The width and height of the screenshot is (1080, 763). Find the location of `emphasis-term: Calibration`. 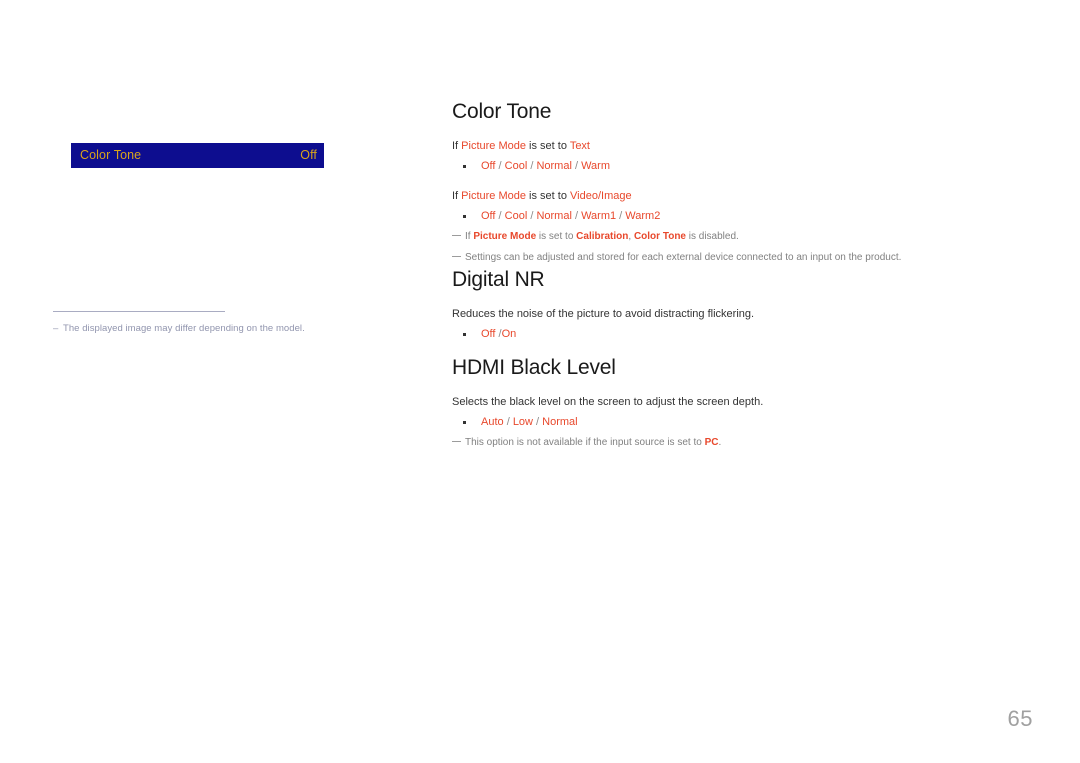

emphasis-term: Calibration is located at coordinates (602, 236).